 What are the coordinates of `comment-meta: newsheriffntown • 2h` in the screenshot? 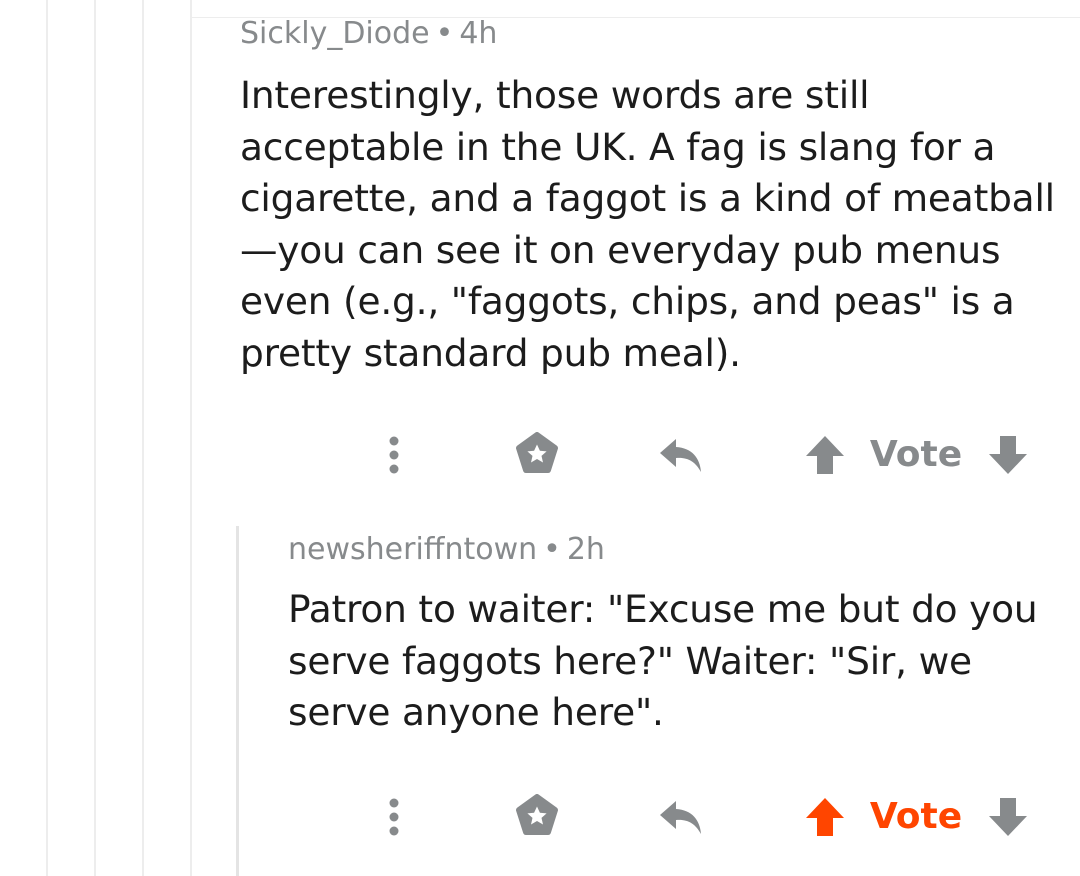 It's located at (678, 550).